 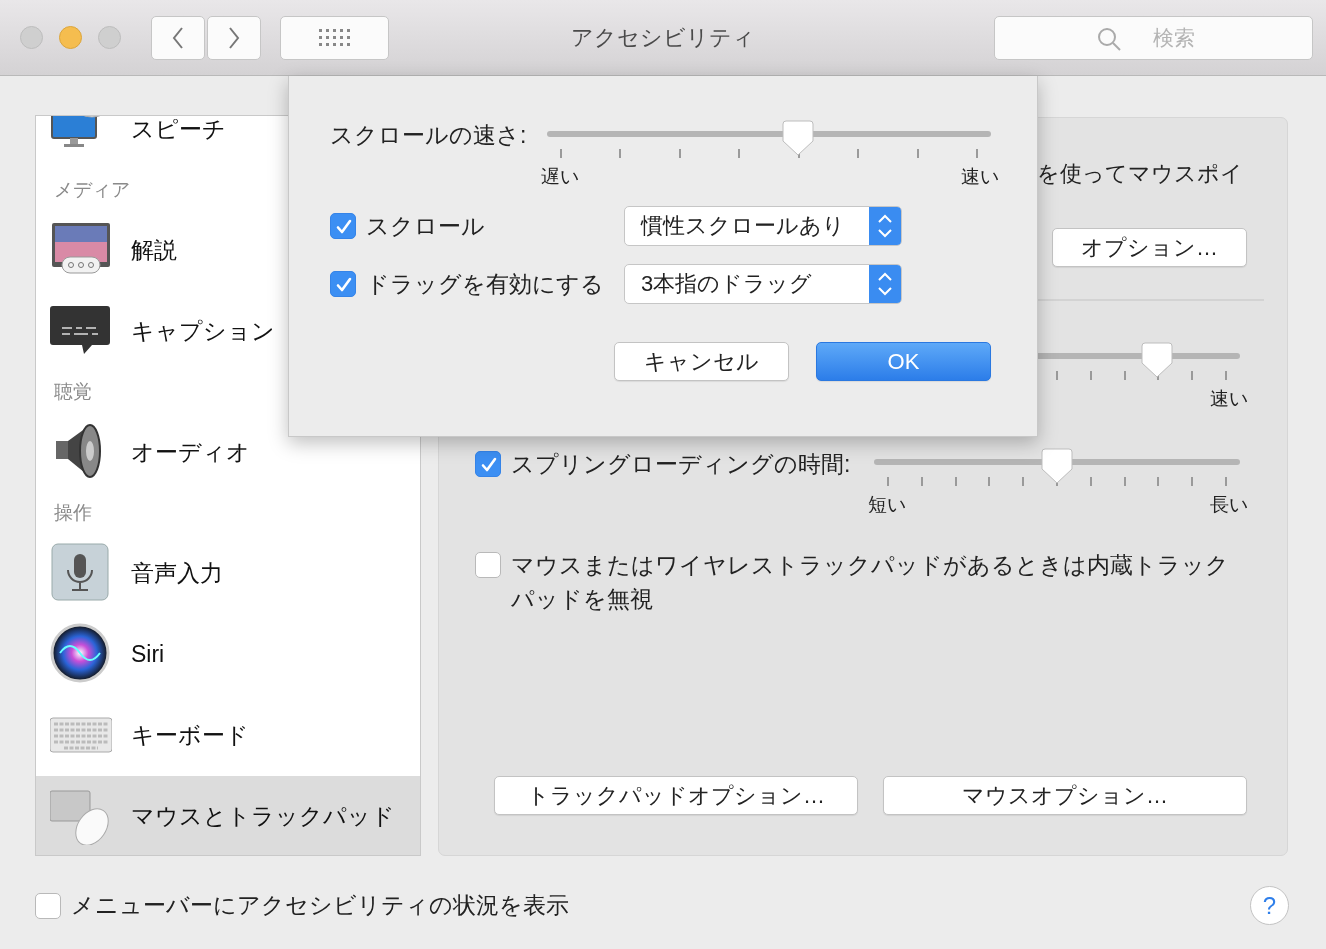 I want to click on chevron-right-icon, so click(x=234, y=37).